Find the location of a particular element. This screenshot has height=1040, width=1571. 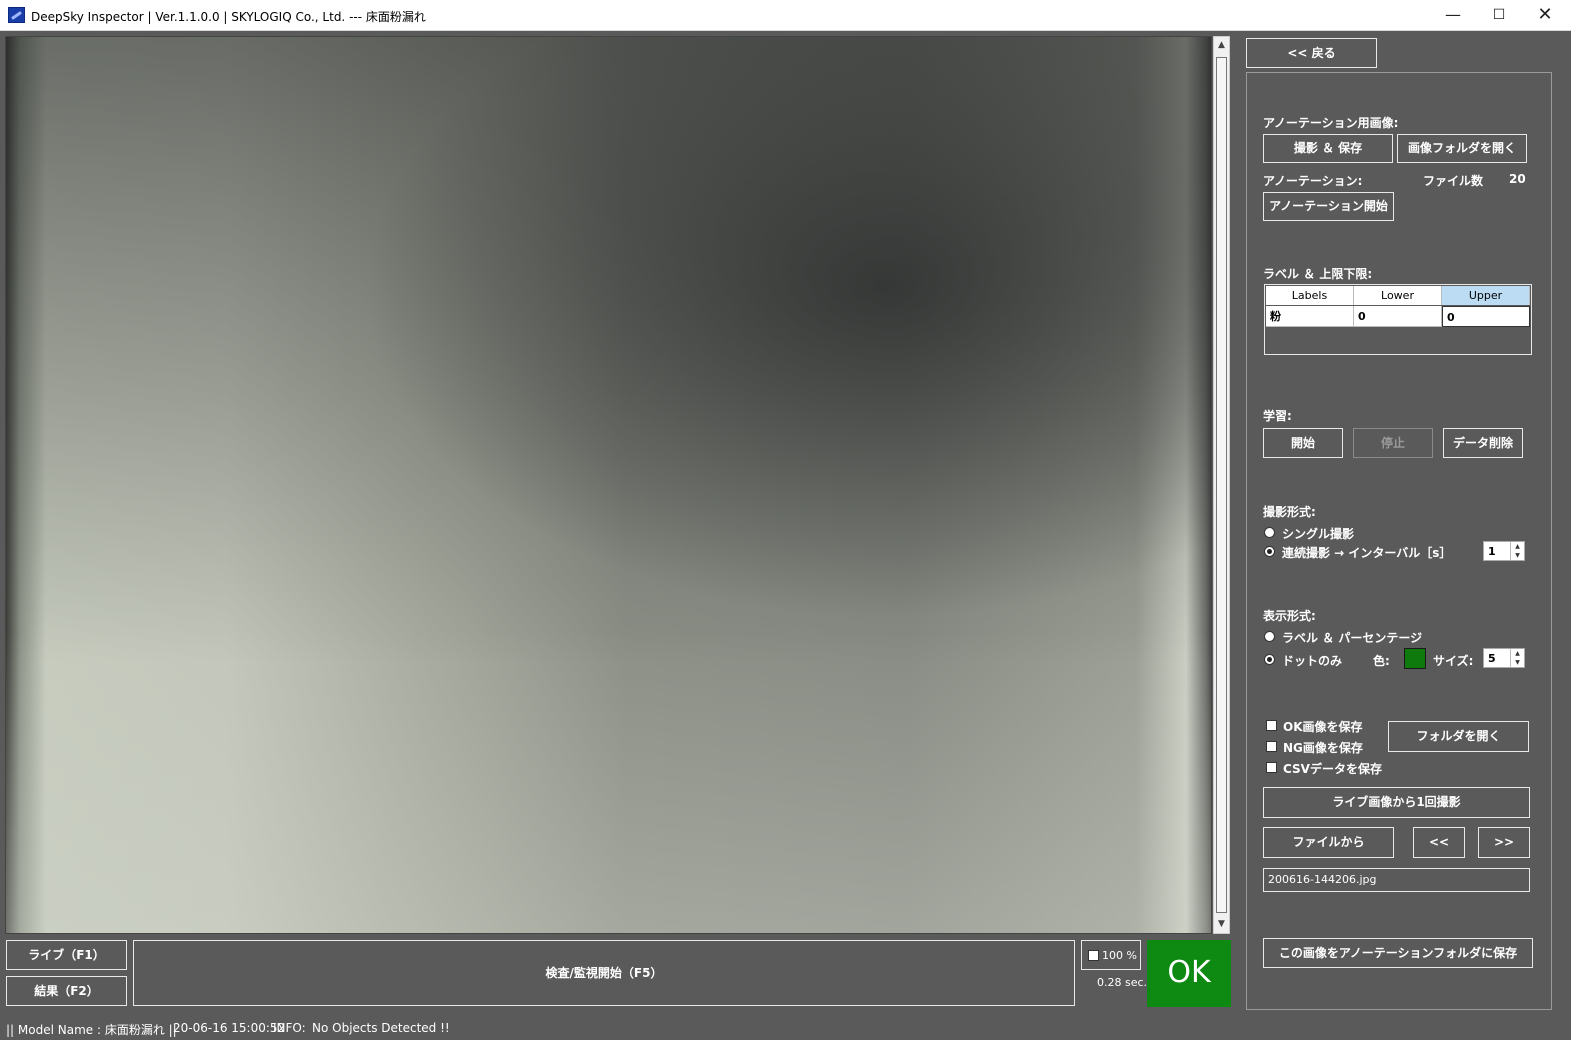

label-limit-grid: Labels Lower Upper 粉 0 0 is located at coordinates (1398, 319).